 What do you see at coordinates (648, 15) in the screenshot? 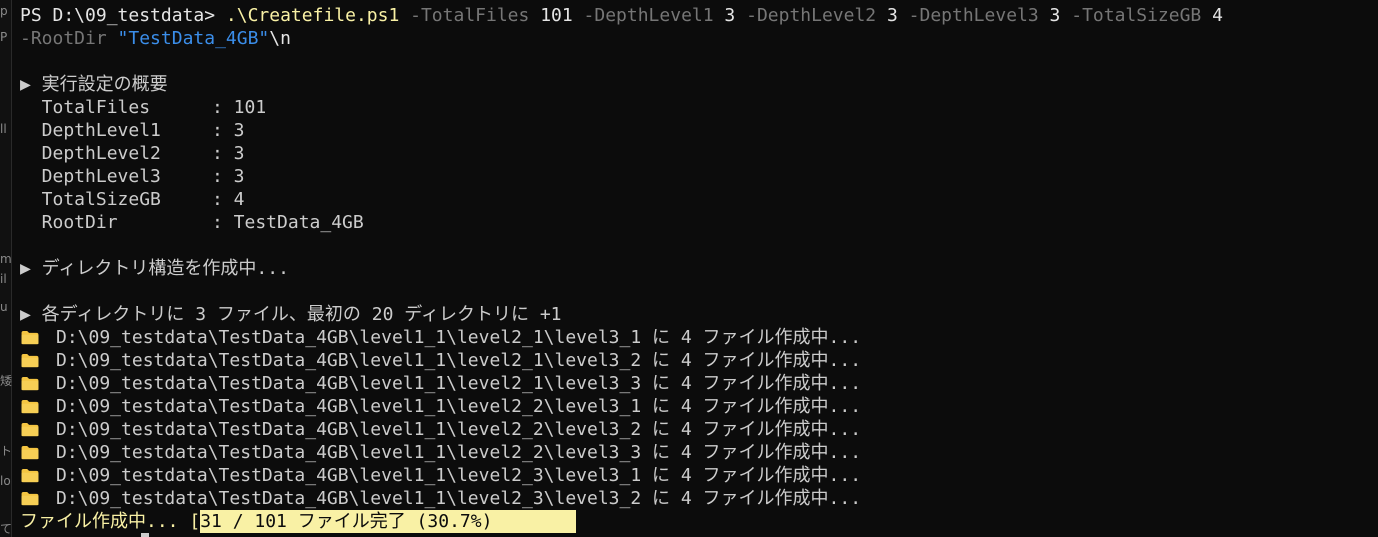
I see `param-depth1: -DepthLevel1` at bounding box center [648, 15].